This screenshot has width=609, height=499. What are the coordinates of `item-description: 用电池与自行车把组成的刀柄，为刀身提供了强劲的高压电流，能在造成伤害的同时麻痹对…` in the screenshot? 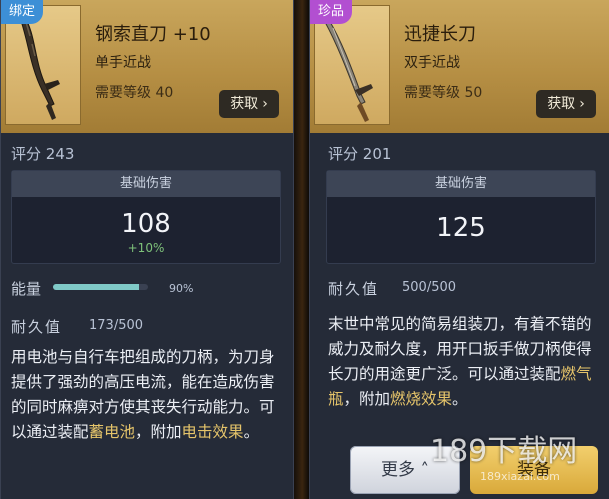 It's located at (147, 395).